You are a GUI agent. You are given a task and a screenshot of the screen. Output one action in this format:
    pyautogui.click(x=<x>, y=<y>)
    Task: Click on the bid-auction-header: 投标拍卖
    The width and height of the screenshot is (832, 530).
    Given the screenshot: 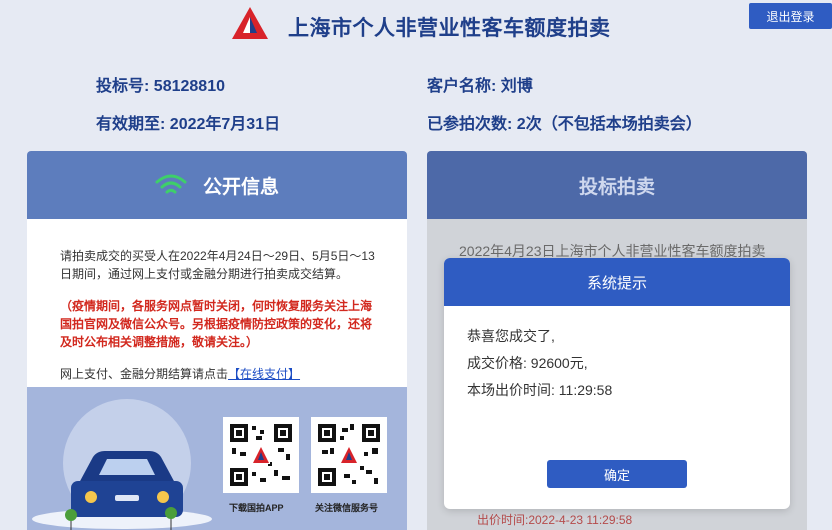 What is the action you would take?
    pyautogui.click(x=617, y=185)
    